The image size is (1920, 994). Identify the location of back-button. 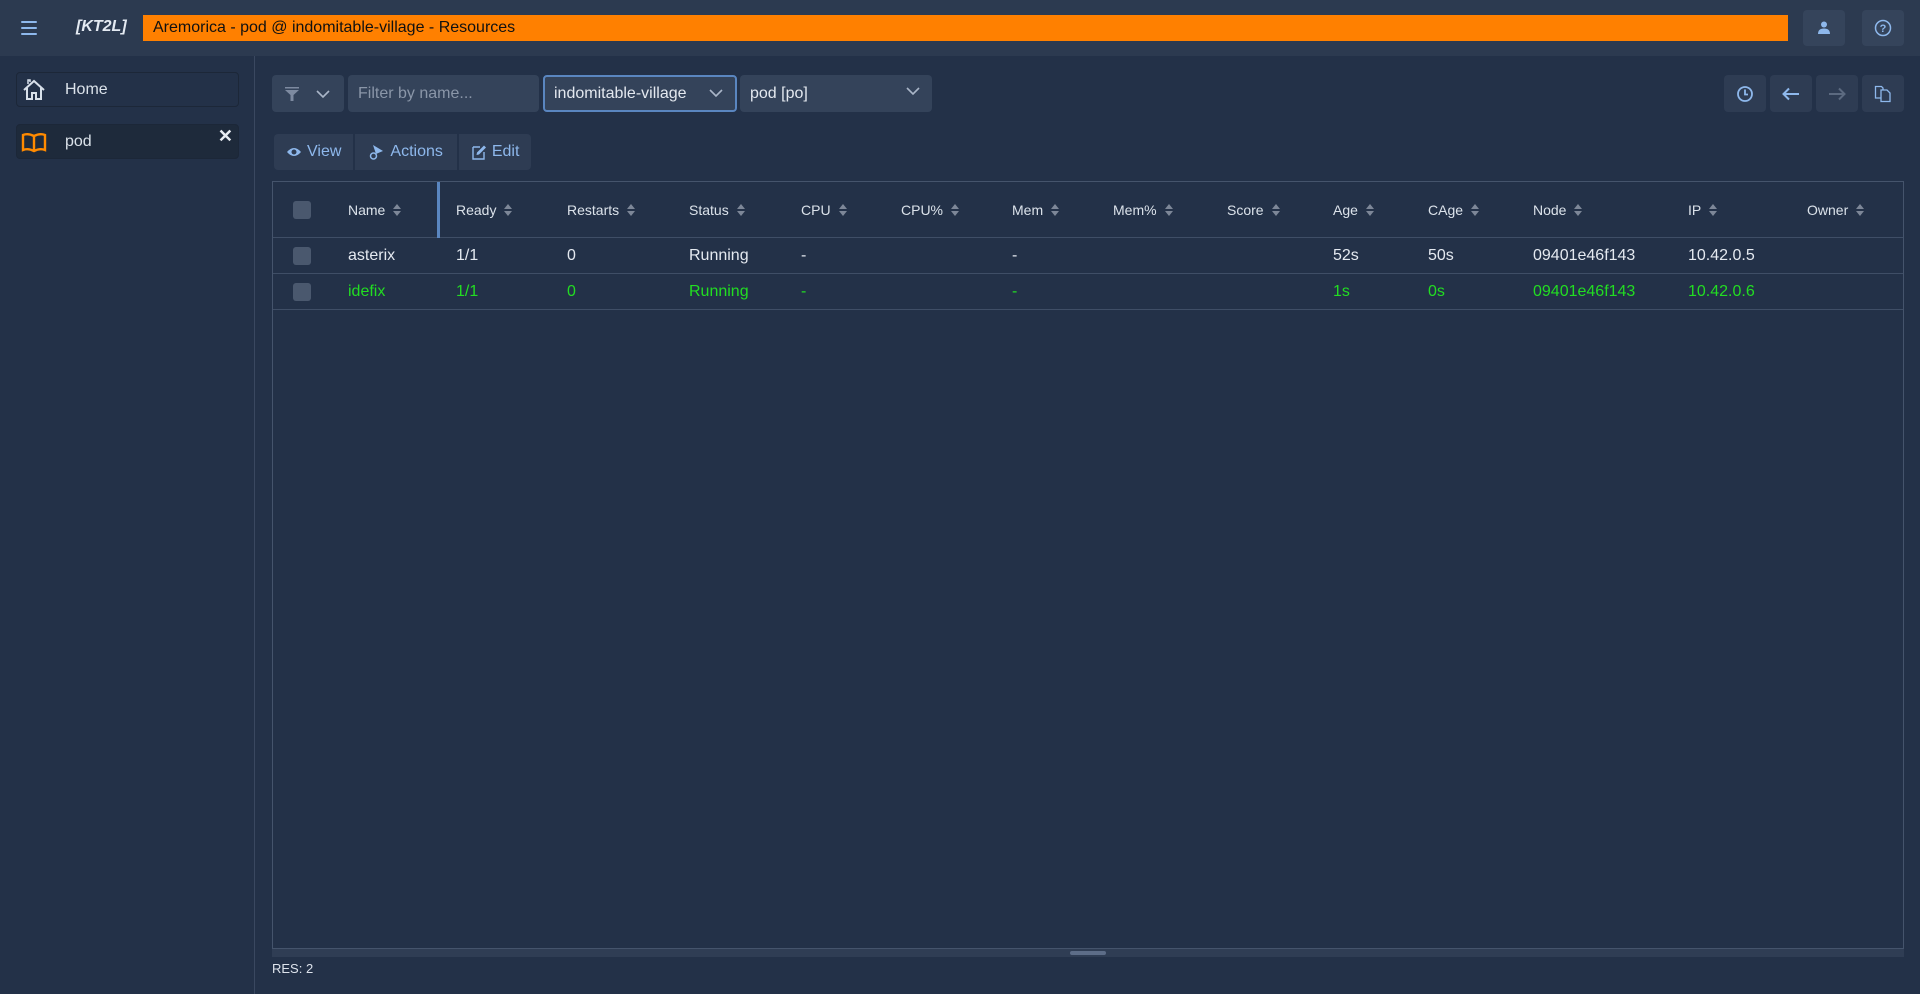
(1791, 93).